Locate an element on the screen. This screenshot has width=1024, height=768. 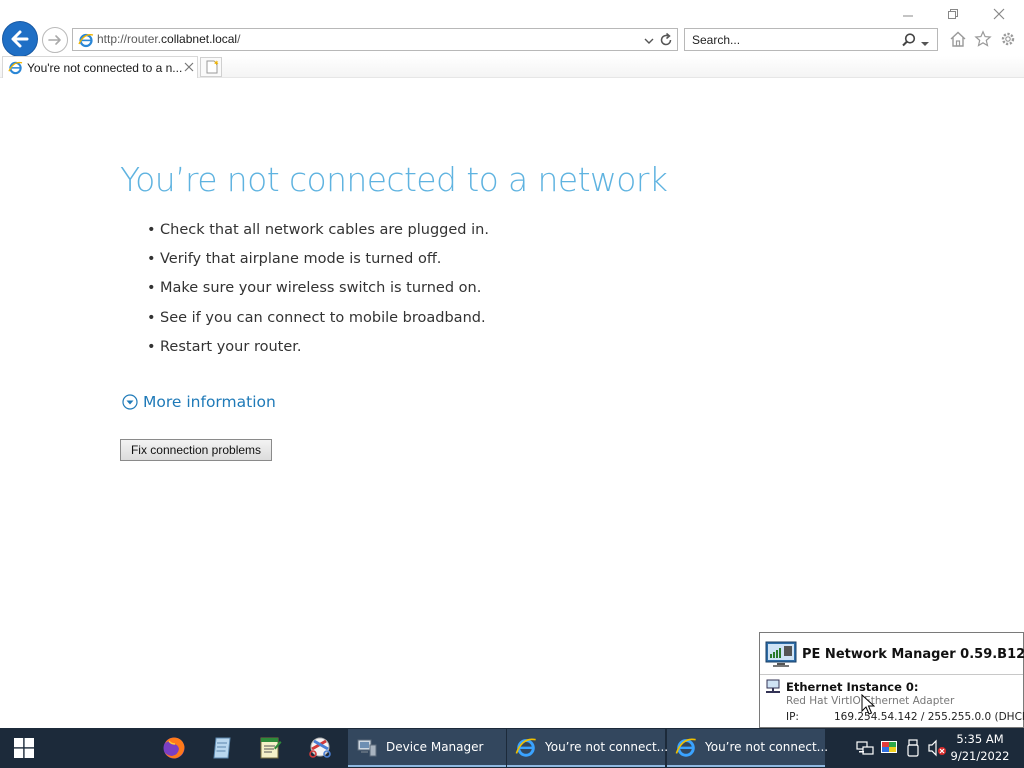
forward-button is located at coordinates (55, 40).